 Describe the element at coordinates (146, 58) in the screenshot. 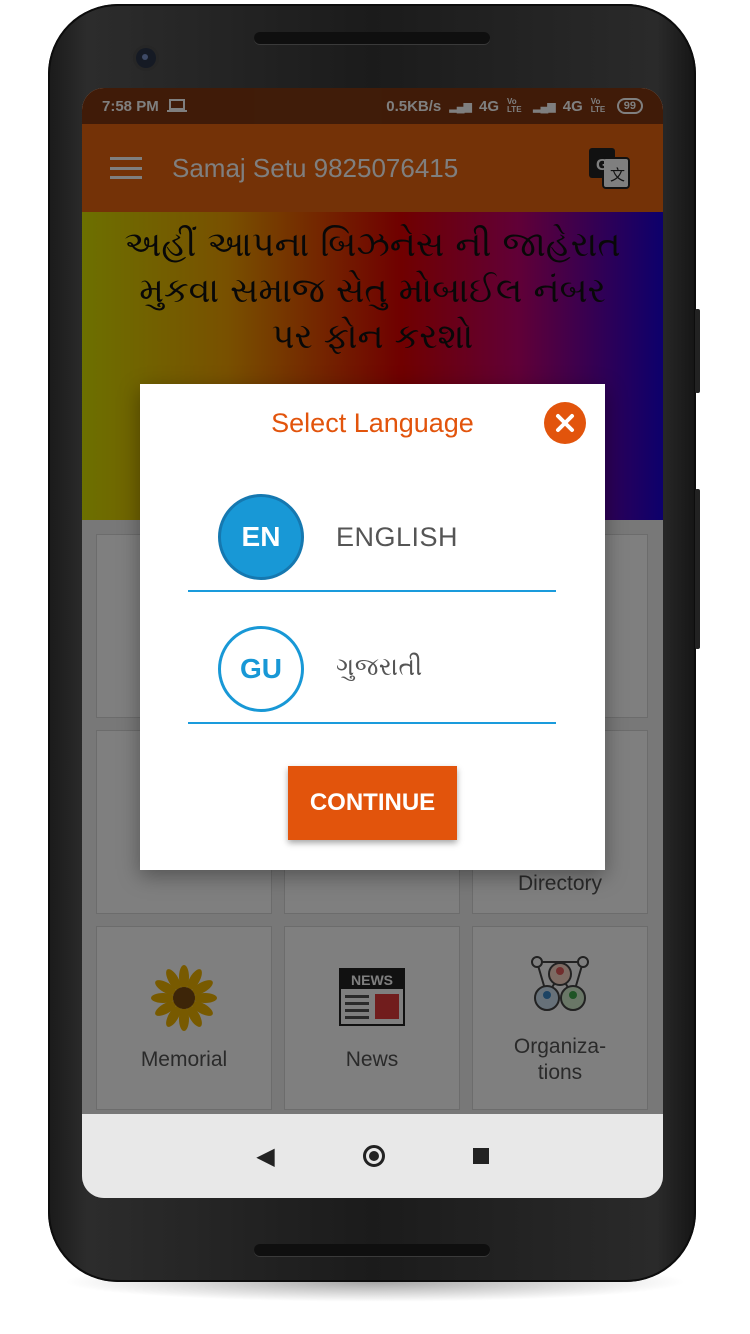

I see `front-camera` at that location.